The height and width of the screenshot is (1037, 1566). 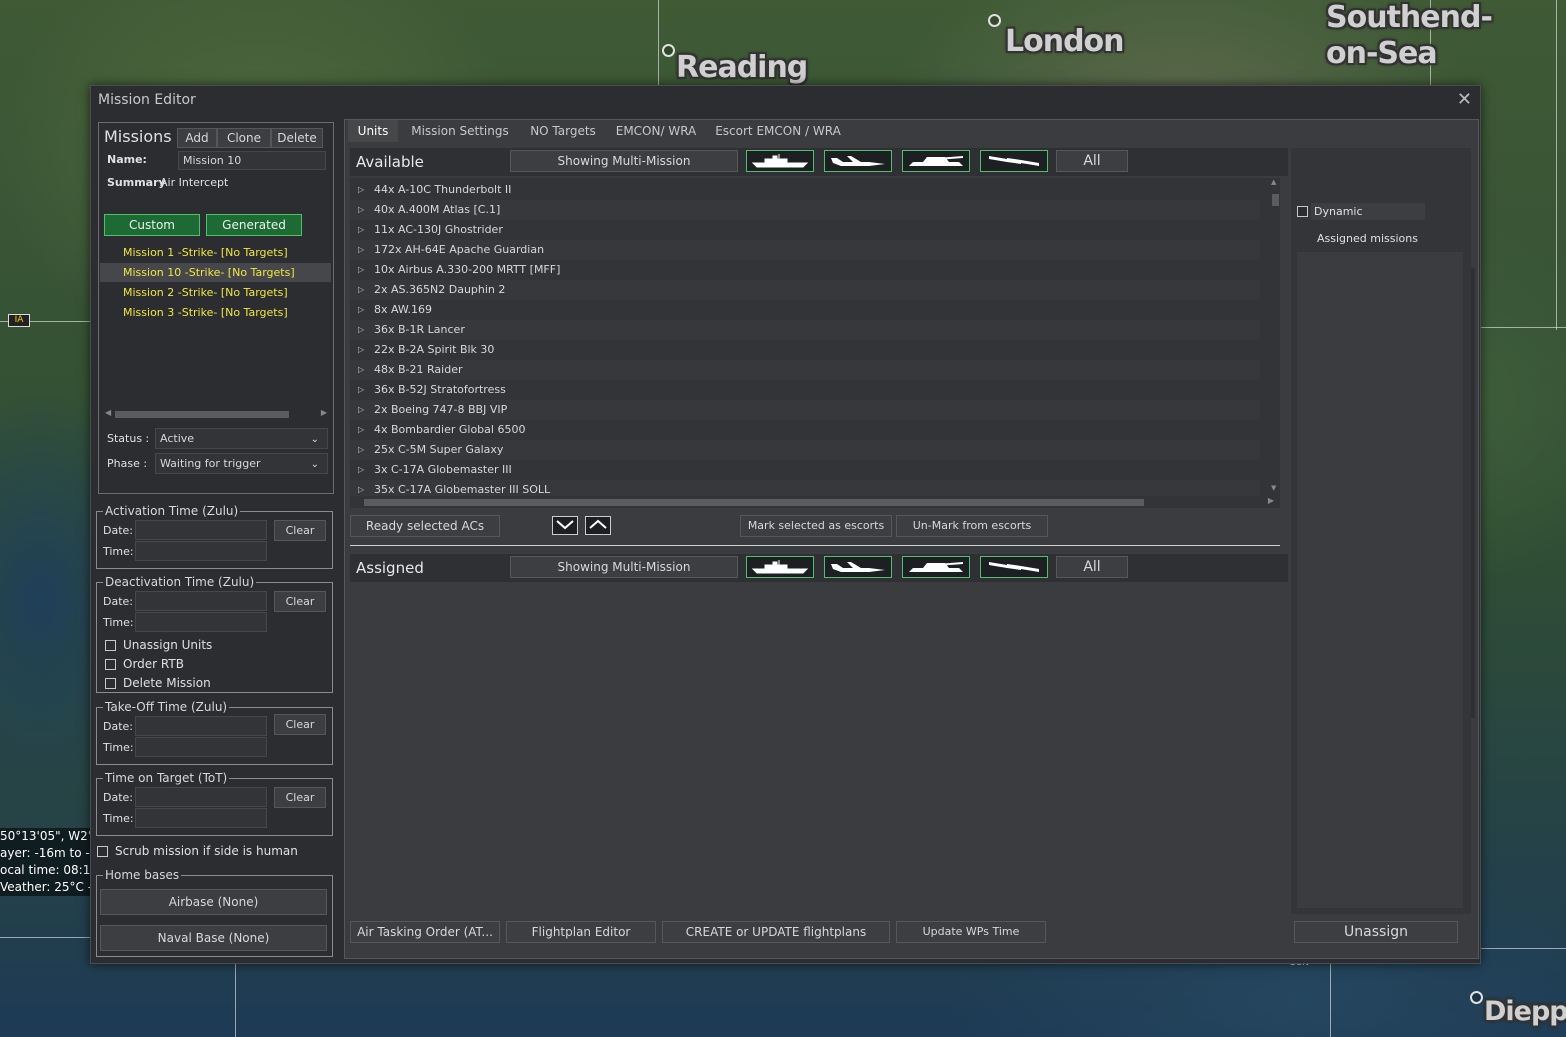 I want to click on activation-time-input, so click(x=201, y=551).